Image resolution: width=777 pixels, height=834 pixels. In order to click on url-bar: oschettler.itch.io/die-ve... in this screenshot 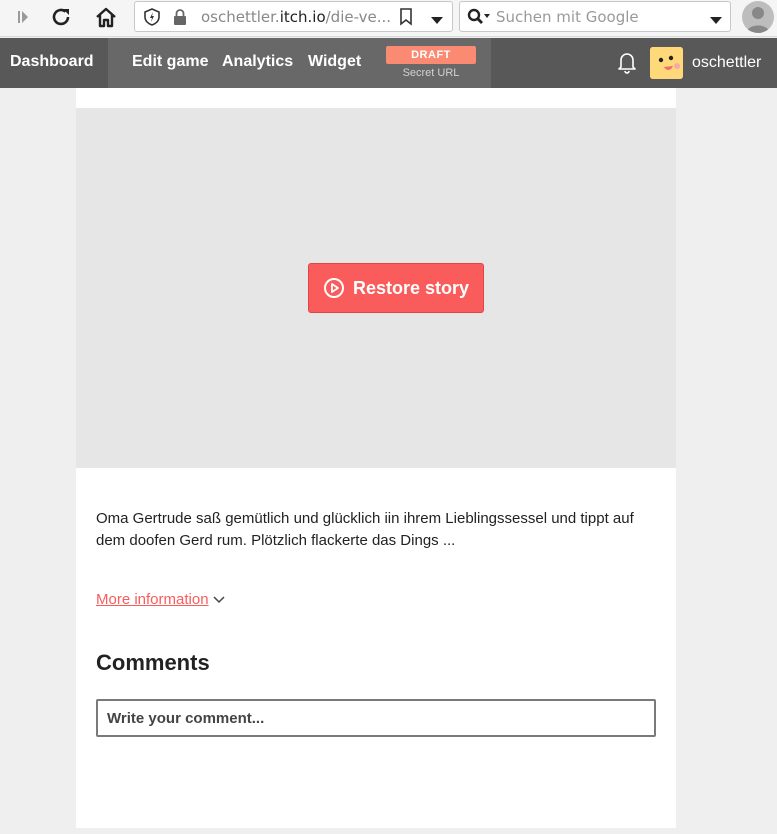, I will do `click(293, 16)`.